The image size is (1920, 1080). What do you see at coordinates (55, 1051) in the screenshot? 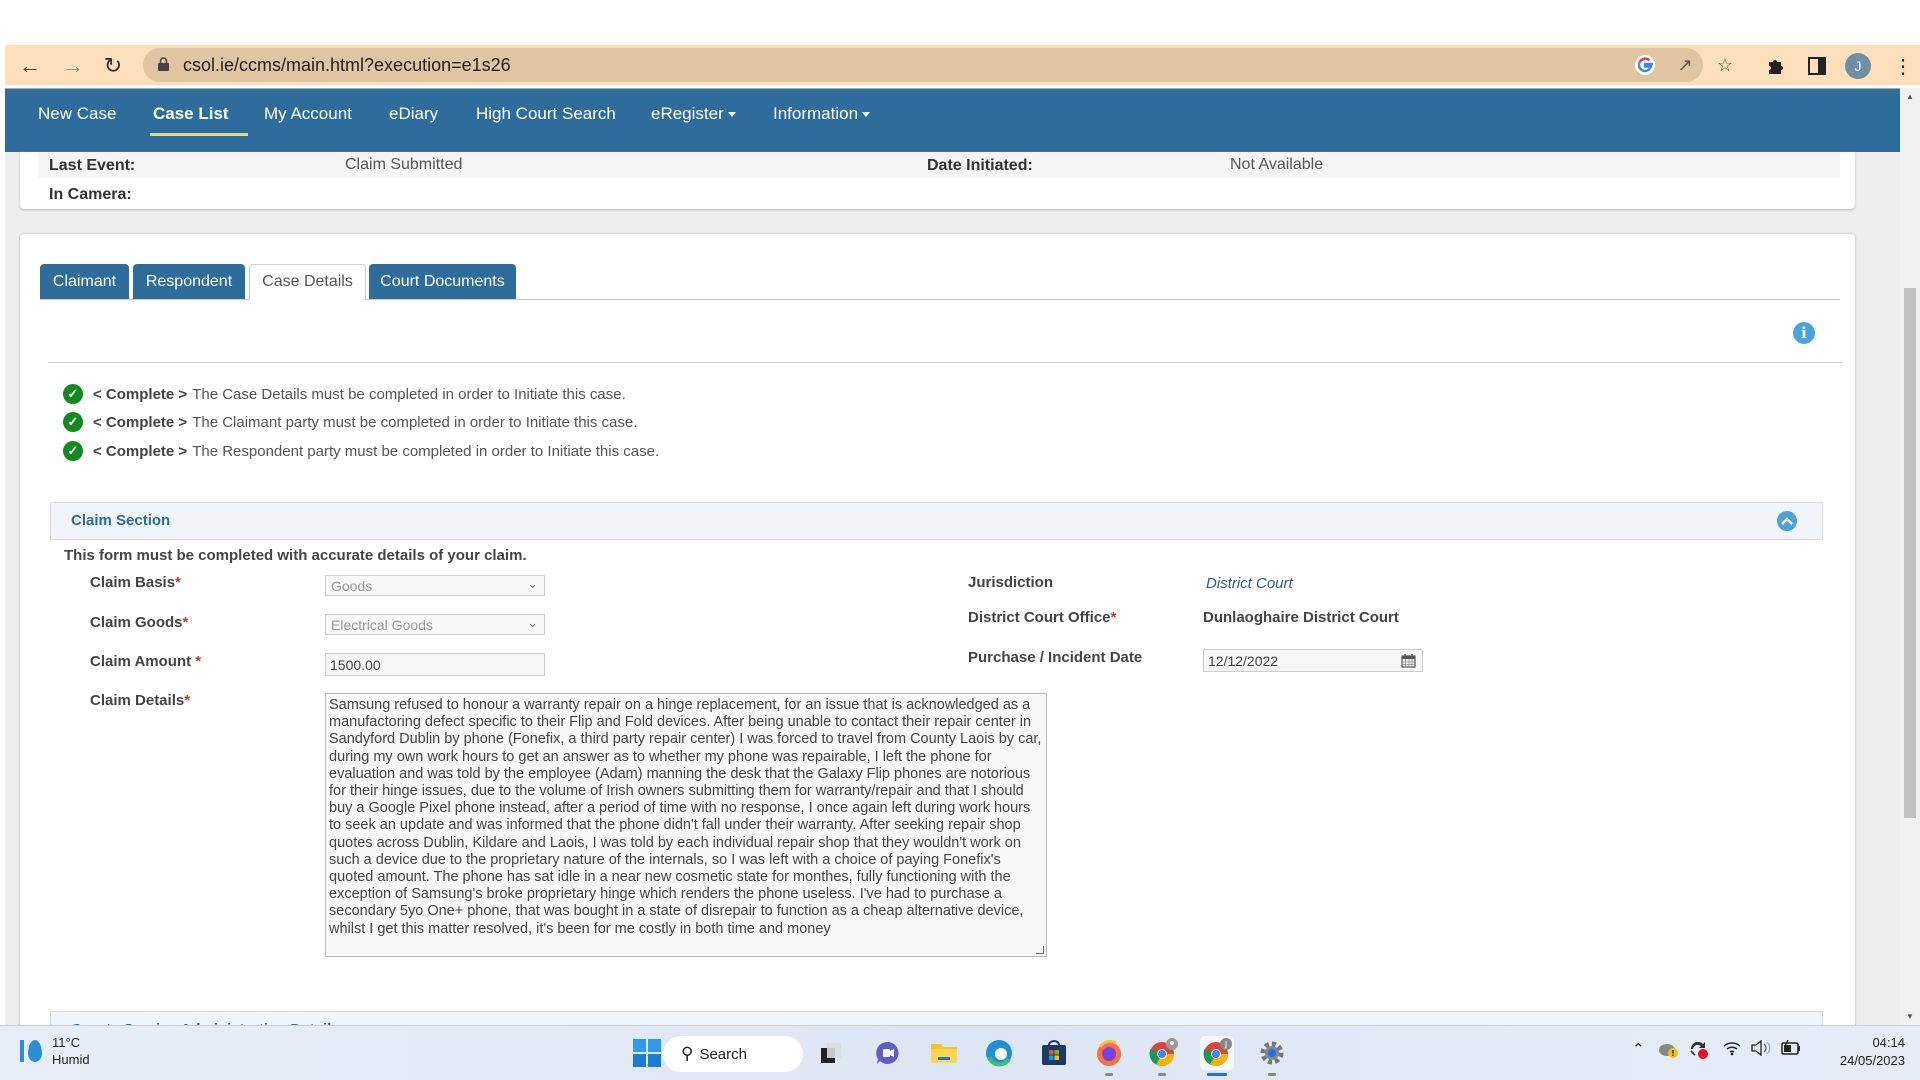
I see `weather-widget: 11°C Humid` at bounding box center [55, 1051].